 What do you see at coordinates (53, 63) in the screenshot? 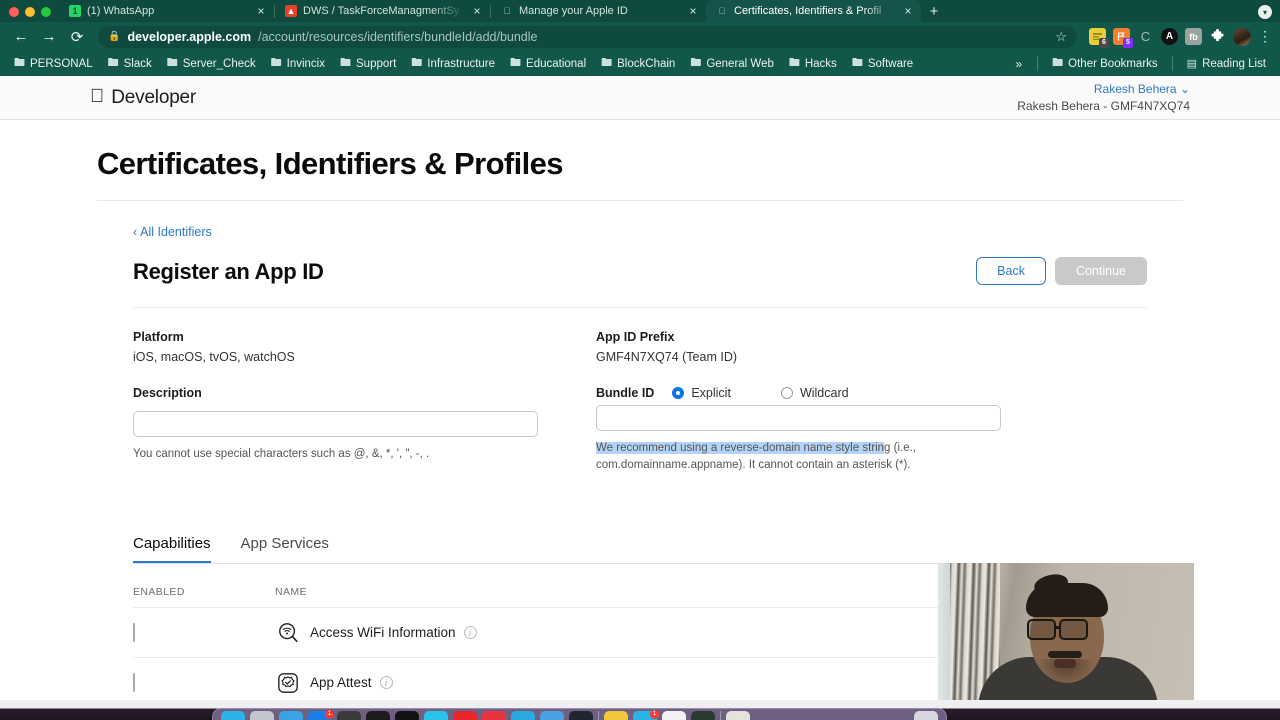
I see `bookmark-folder-personal: 🖿 PERSONAL` at bounding box center [53, 63].